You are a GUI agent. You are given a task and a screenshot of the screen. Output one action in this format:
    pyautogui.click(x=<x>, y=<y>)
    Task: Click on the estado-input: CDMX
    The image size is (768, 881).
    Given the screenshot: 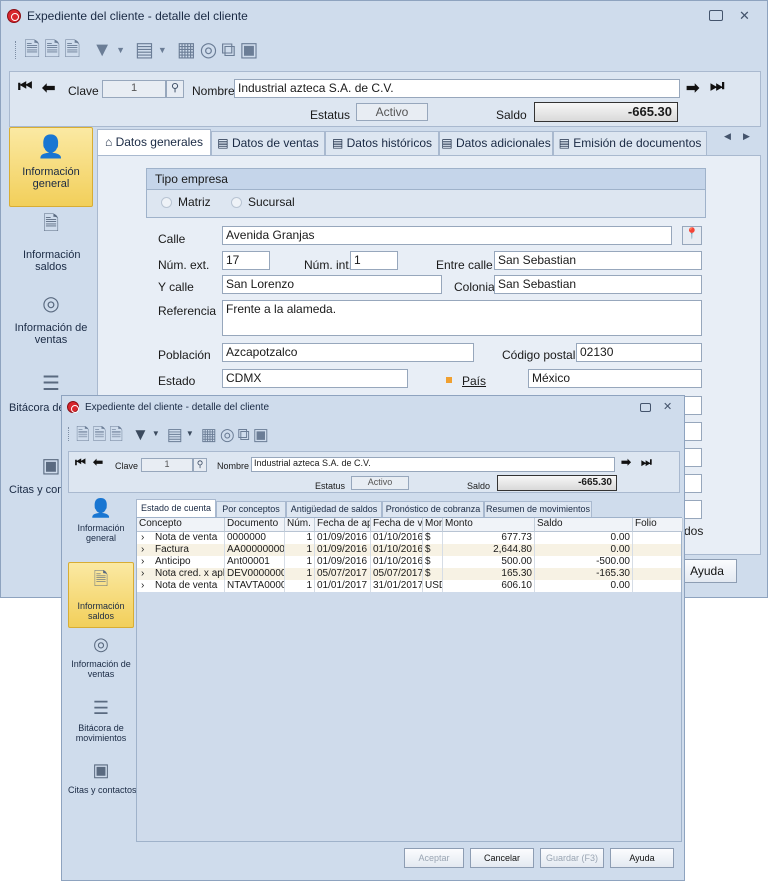 What is the action you would take?
    pyautogui.click(x=315, y=378)
    